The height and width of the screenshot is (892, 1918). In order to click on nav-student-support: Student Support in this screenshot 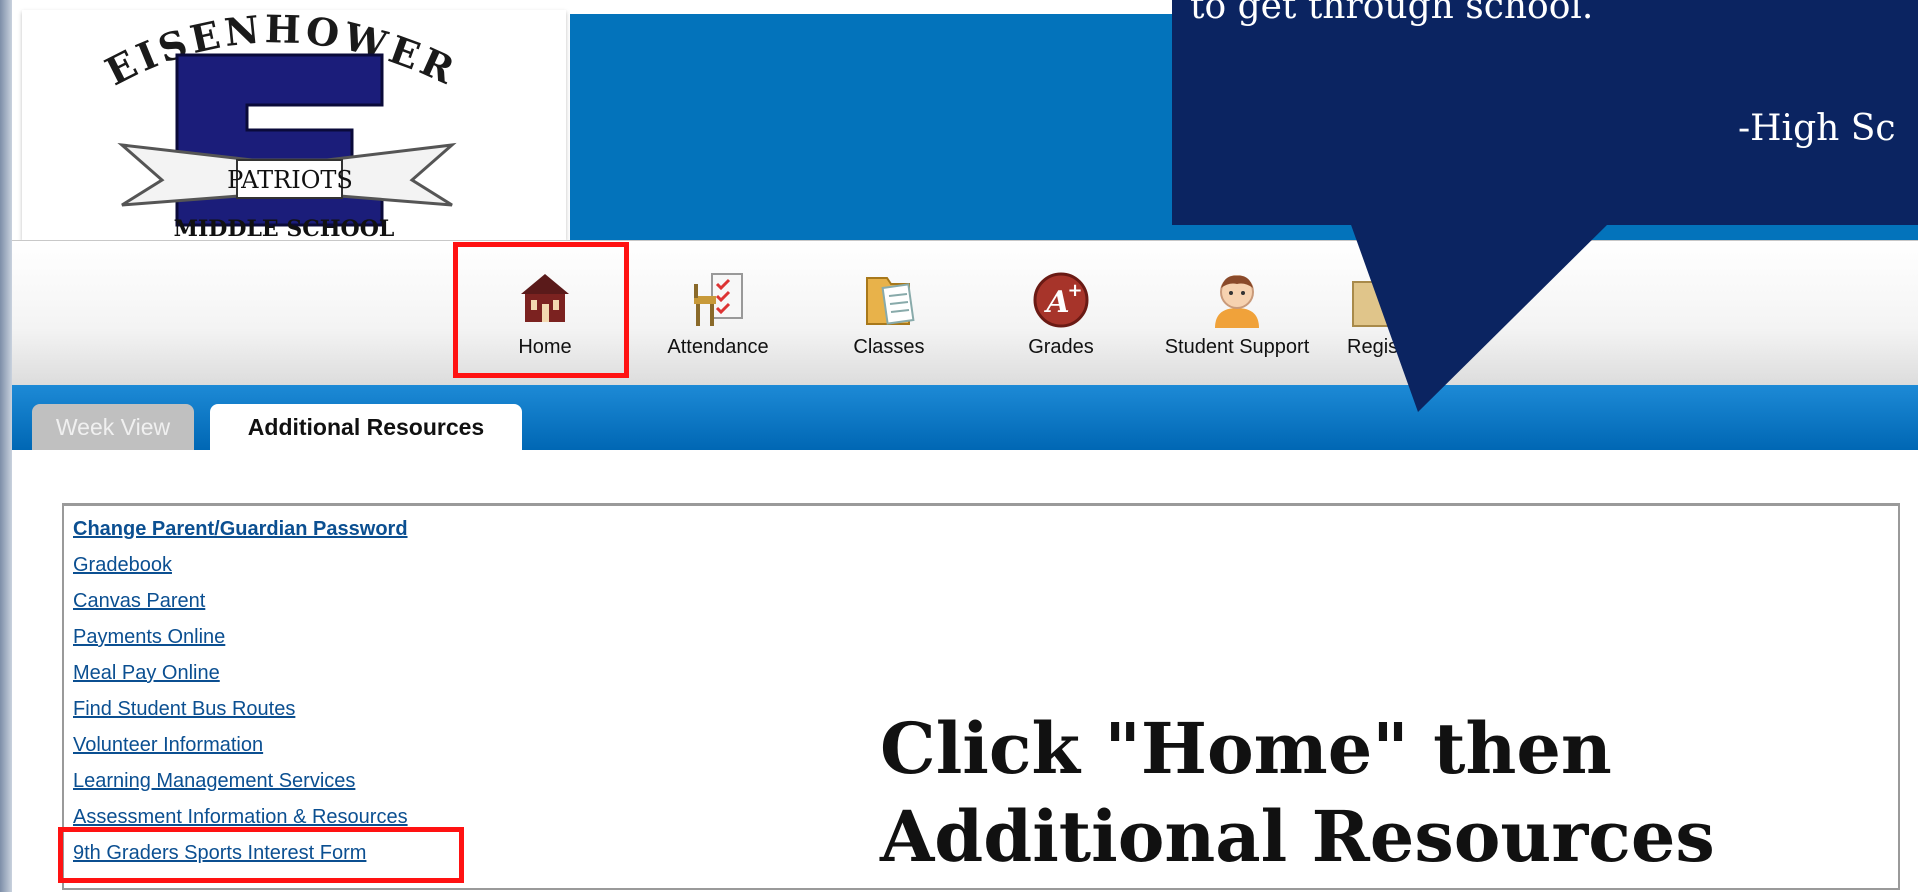, I will do `click(1237, 318)`.